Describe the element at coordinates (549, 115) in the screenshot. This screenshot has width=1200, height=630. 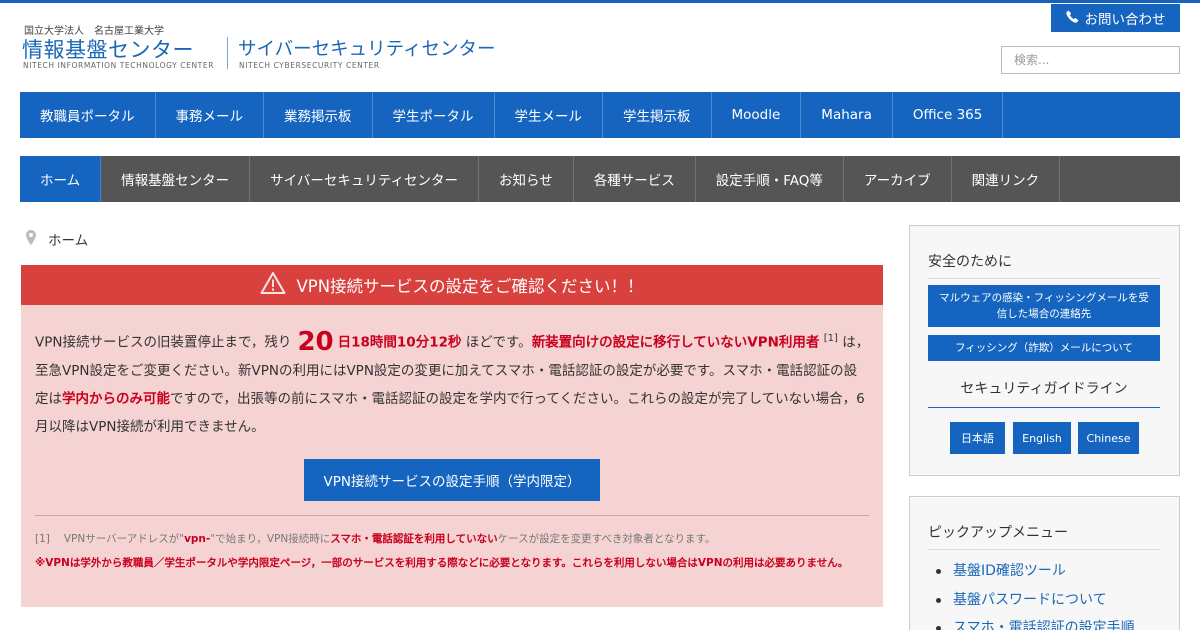
I see `portal-nav-item-student-mail: 学生メール` at that location.